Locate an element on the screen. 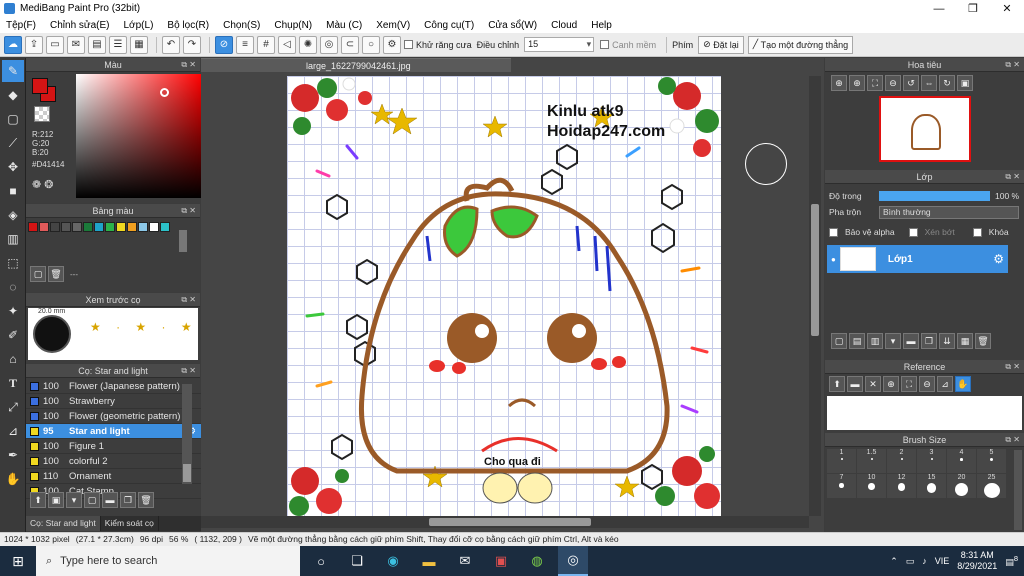 The width and height of the screenshot is (1024, 576). reset-button: ⊘ Đặt lại is located at coordinates (721, 44).